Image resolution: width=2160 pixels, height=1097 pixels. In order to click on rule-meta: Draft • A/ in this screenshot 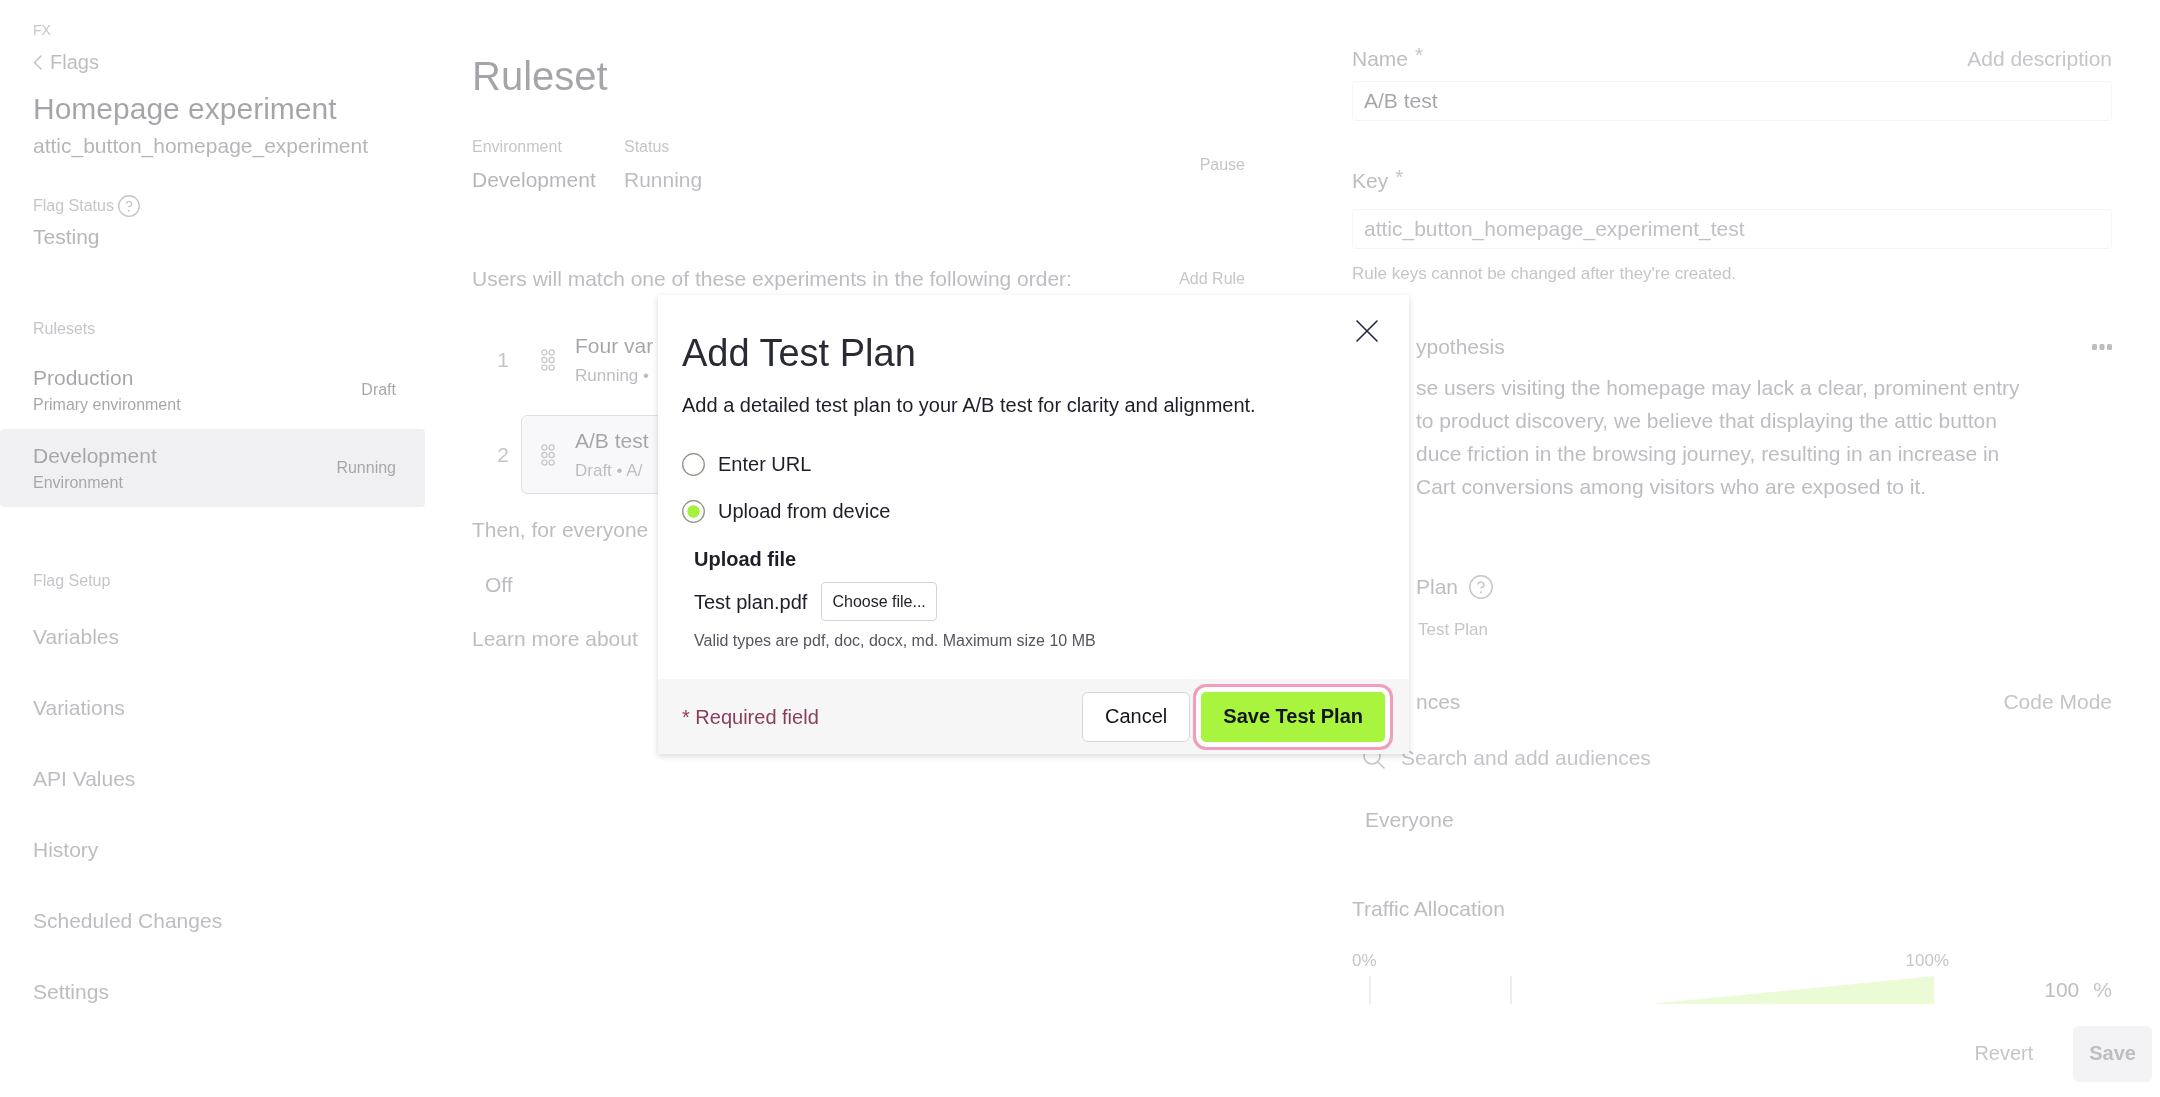, I will do `click(609, 470)`.